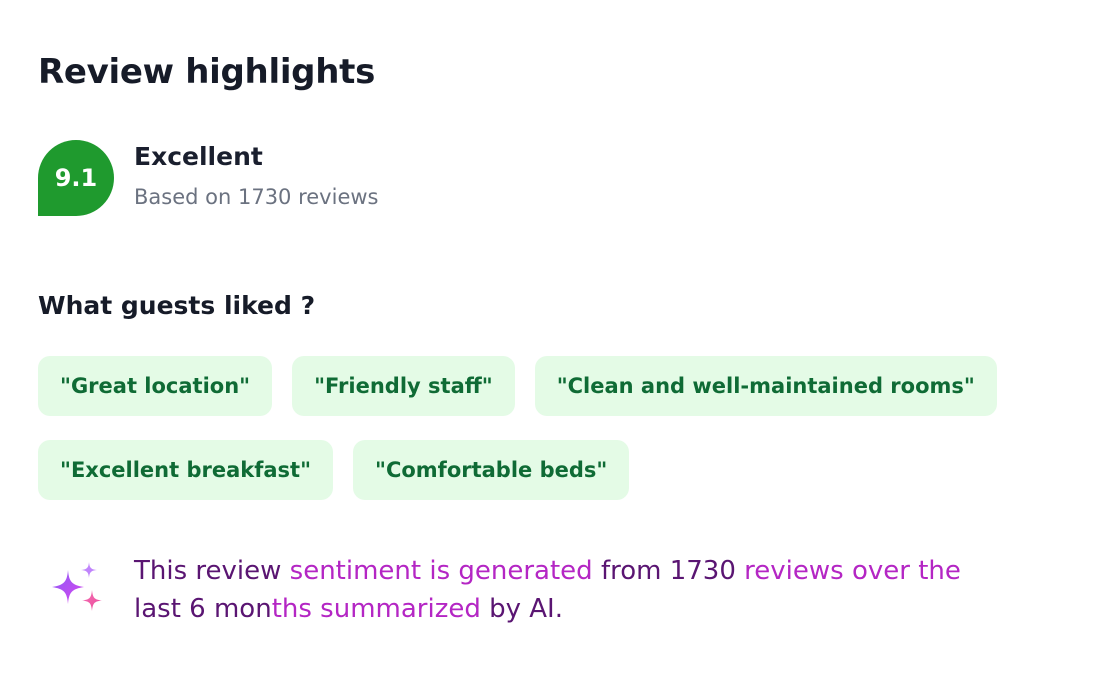 This screenshot has width=1120, height=680. Describe the element at coordinates (177, 305) in the screenshot. I see `liked-heading: What guests liked ?` at that location.